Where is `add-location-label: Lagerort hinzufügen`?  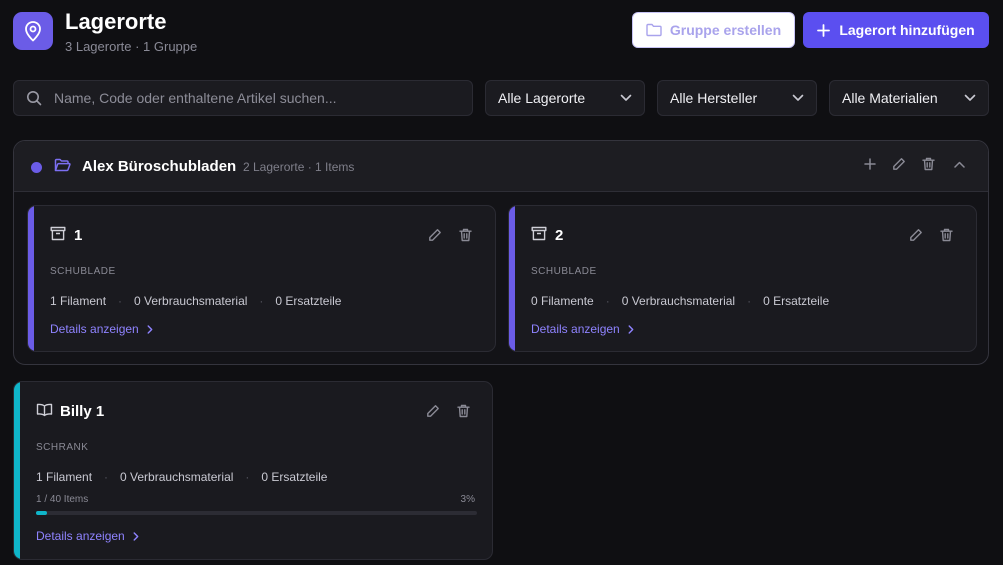
add-location-label: Lagerort hinzufügen is located at coordinates (907, 30).